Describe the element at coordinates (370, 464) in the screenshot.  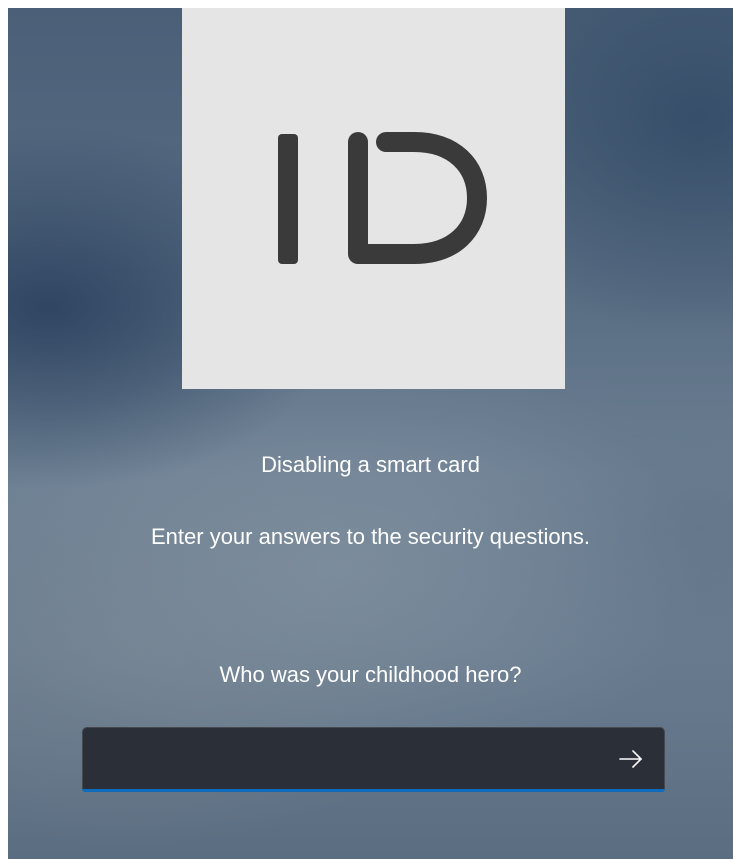
I see `dialog-title: Disabling a smart card` at that location.